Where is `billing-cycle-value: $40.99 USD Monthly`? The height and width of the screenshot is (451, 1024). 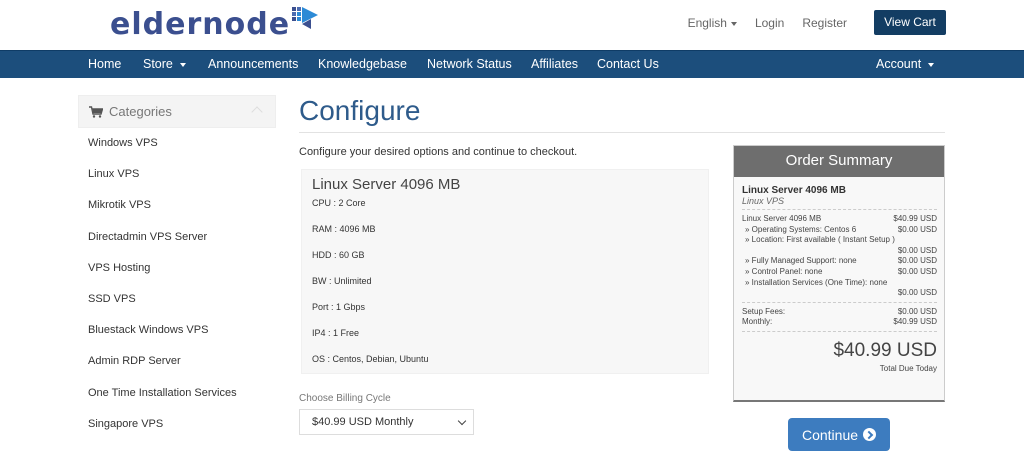
billing-cycle-value: $40.99 USD Monthly is located at coordinates (363, 422).